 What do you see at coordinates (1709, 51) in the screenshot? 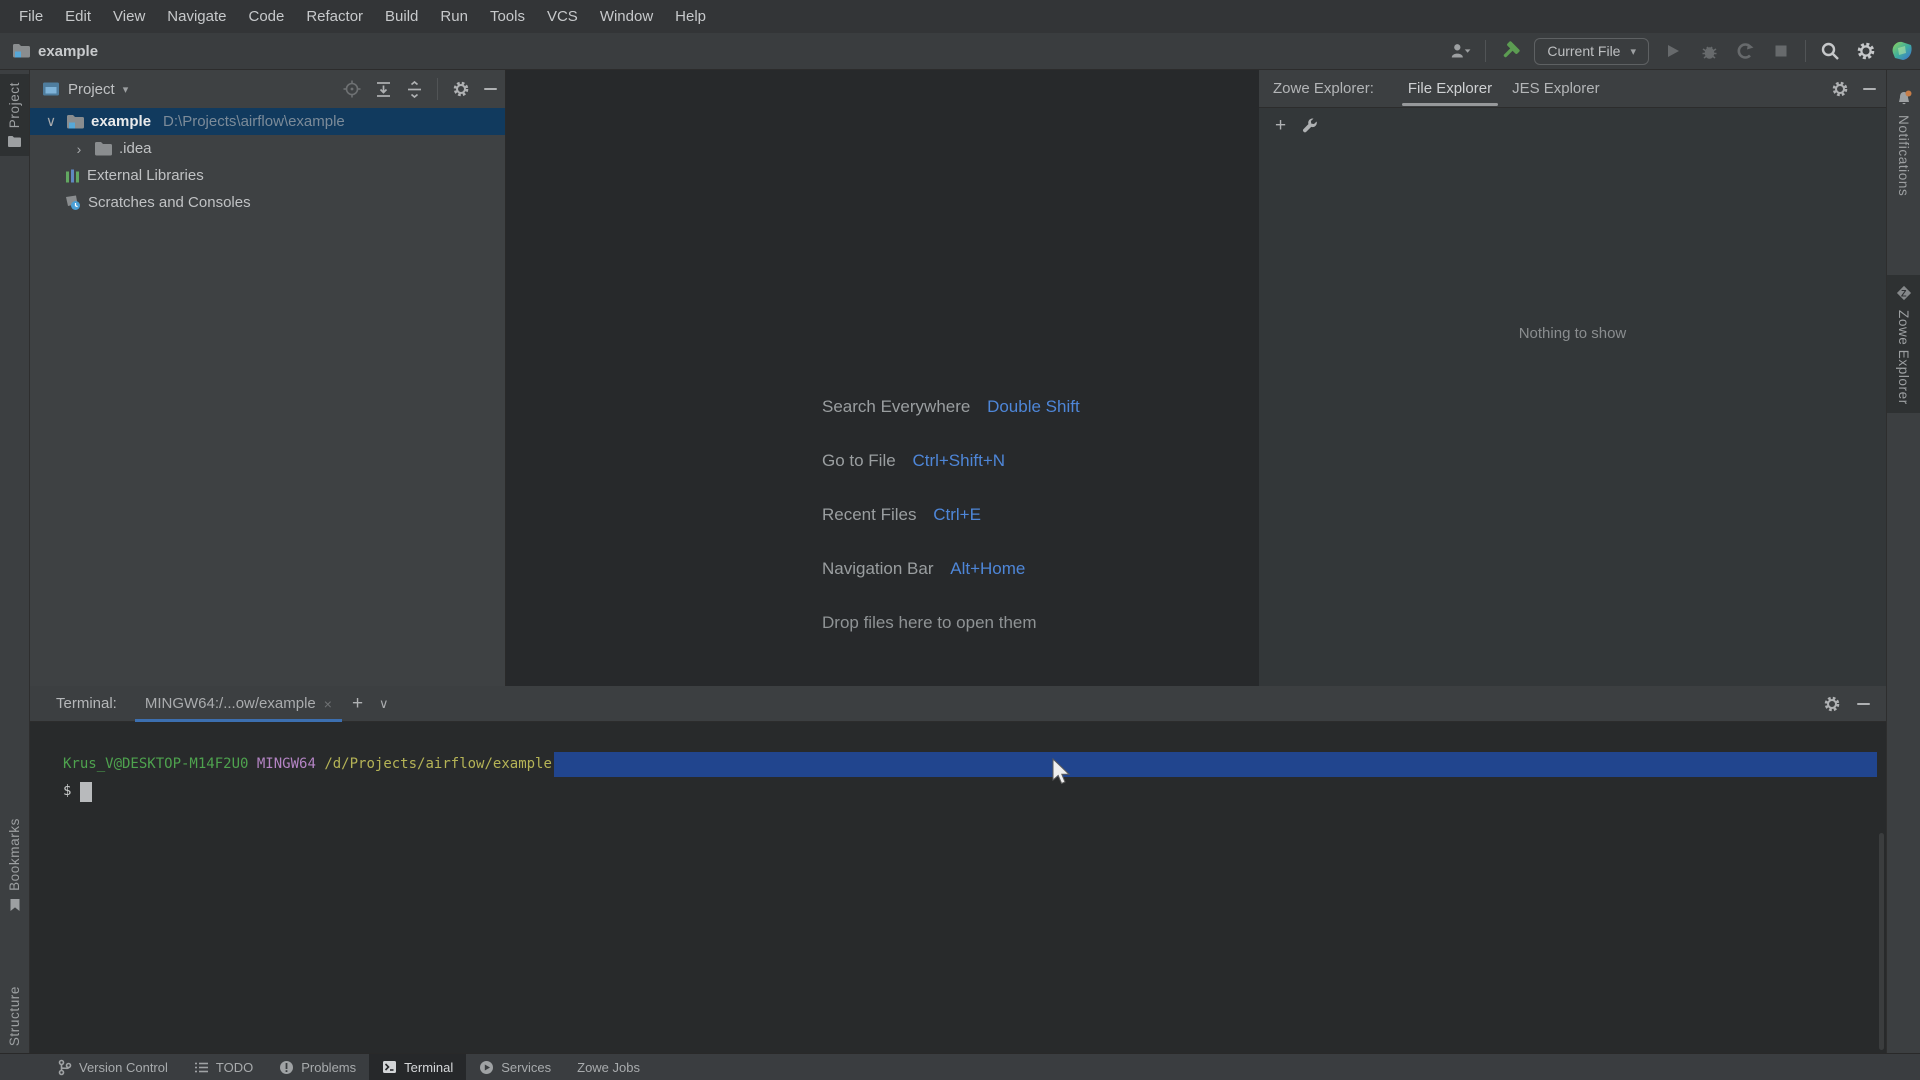
I see `debug-icon` at bounding box center [1709, 51].